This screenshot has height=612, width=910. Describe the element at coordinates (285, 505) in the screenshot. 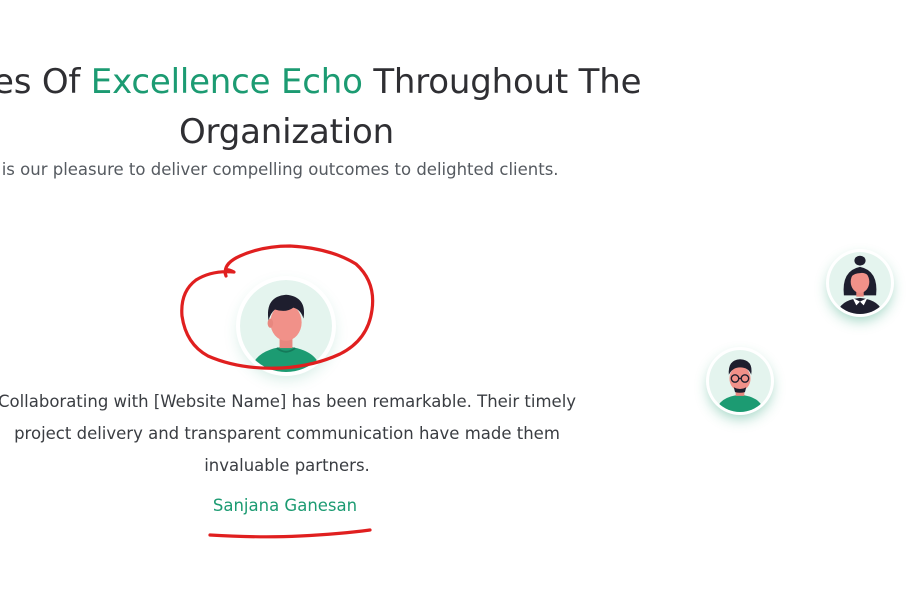

I see `testimonial-author: Sanjana Ganesan` at that location.